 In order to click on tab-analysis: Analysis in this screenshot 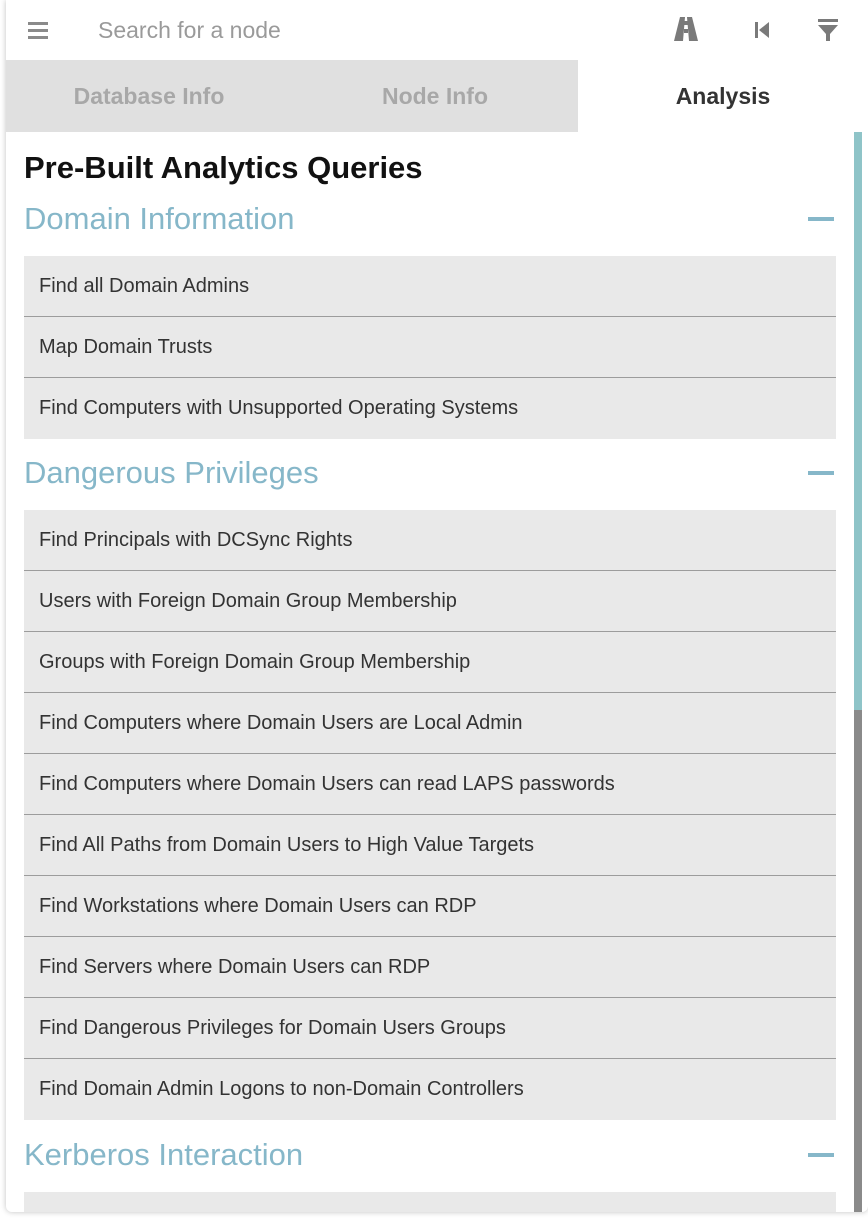, I will do `click(723, 96)`.